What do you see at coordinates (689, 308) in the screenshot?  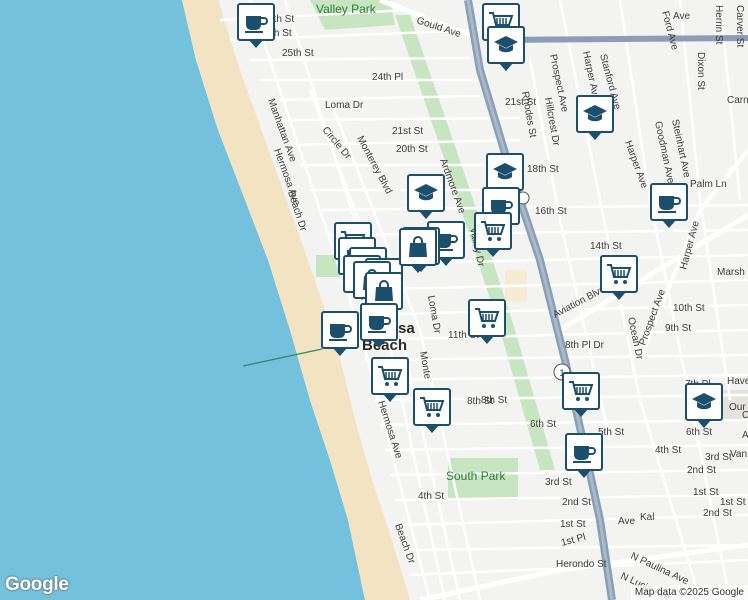 I see `street-label: 10th St` at bounding box center [689, 308].